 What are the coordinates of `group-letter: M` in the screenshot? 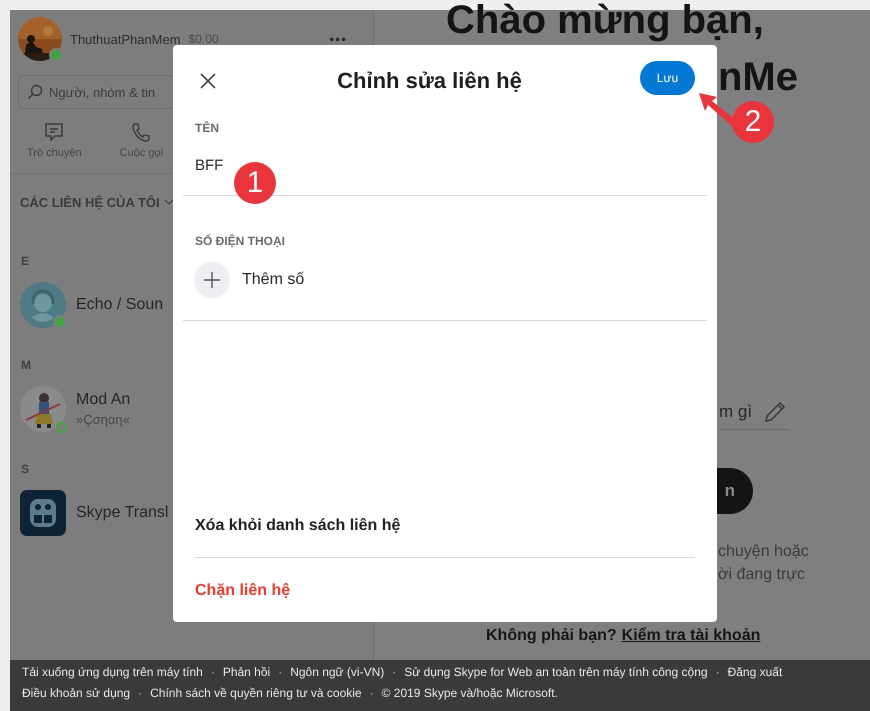 It's located at (26, 365).